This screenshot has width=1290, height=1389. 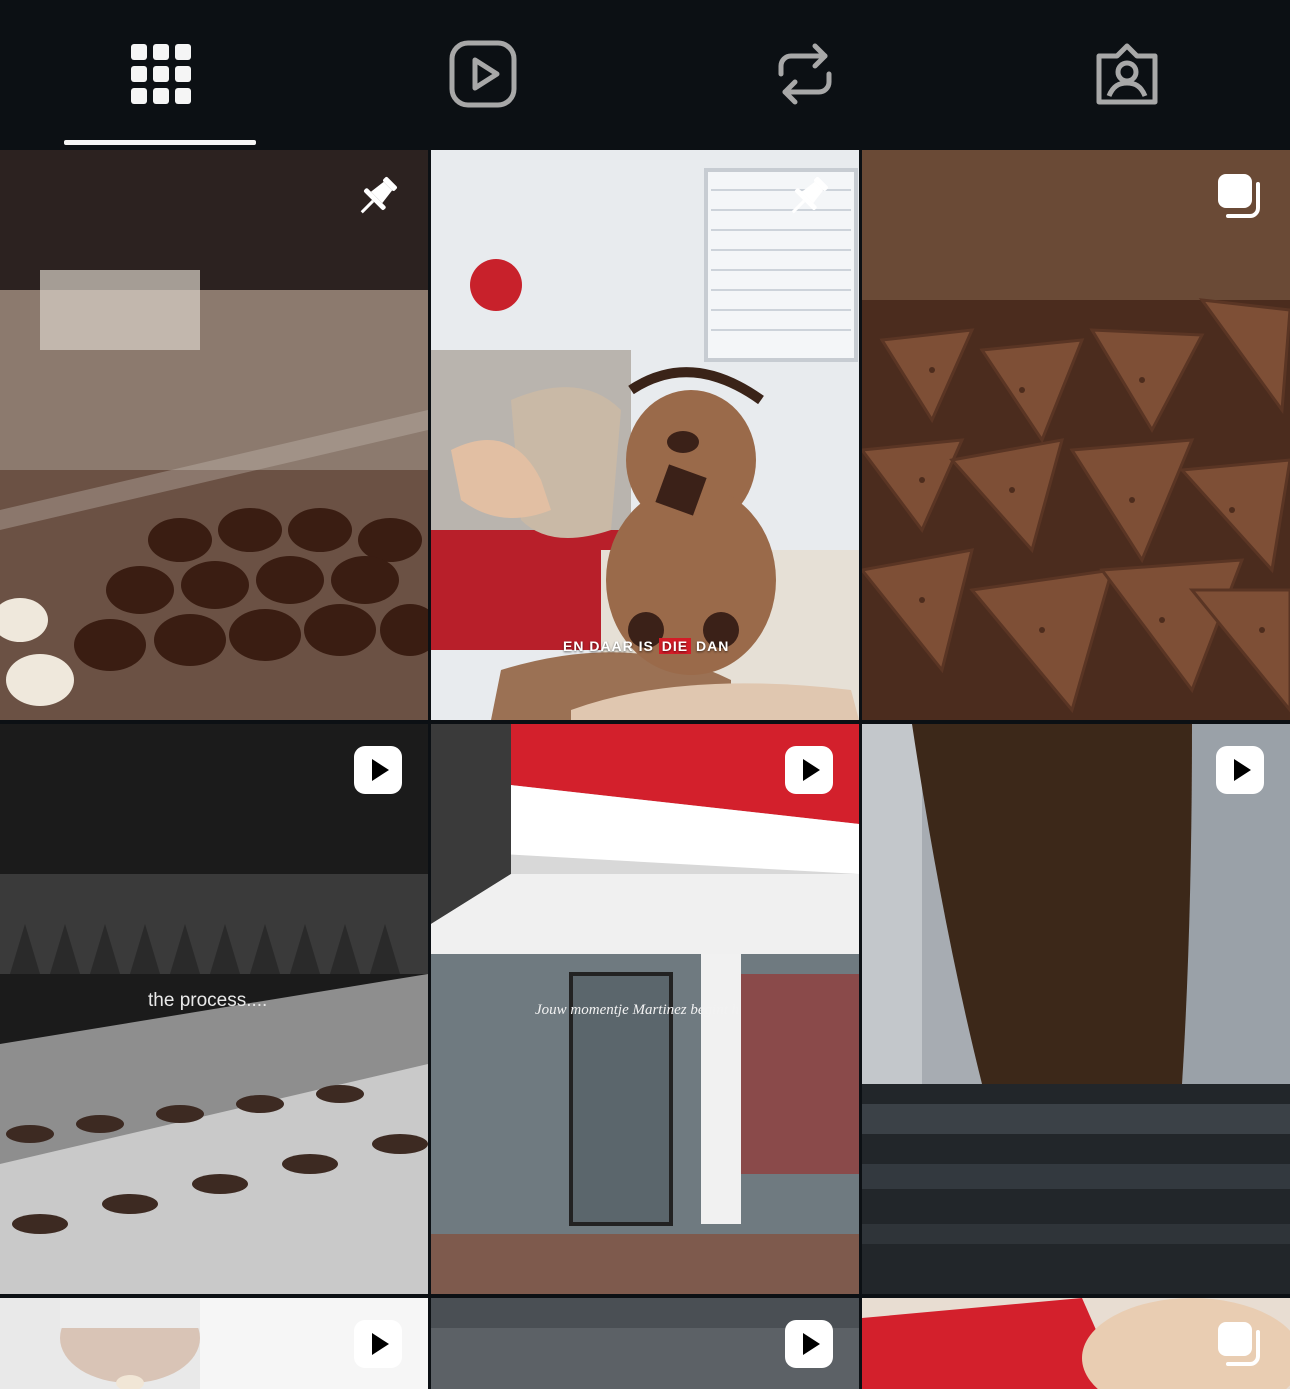 I want to click on pouring-machine-image, so click(x=1076, y=1009).